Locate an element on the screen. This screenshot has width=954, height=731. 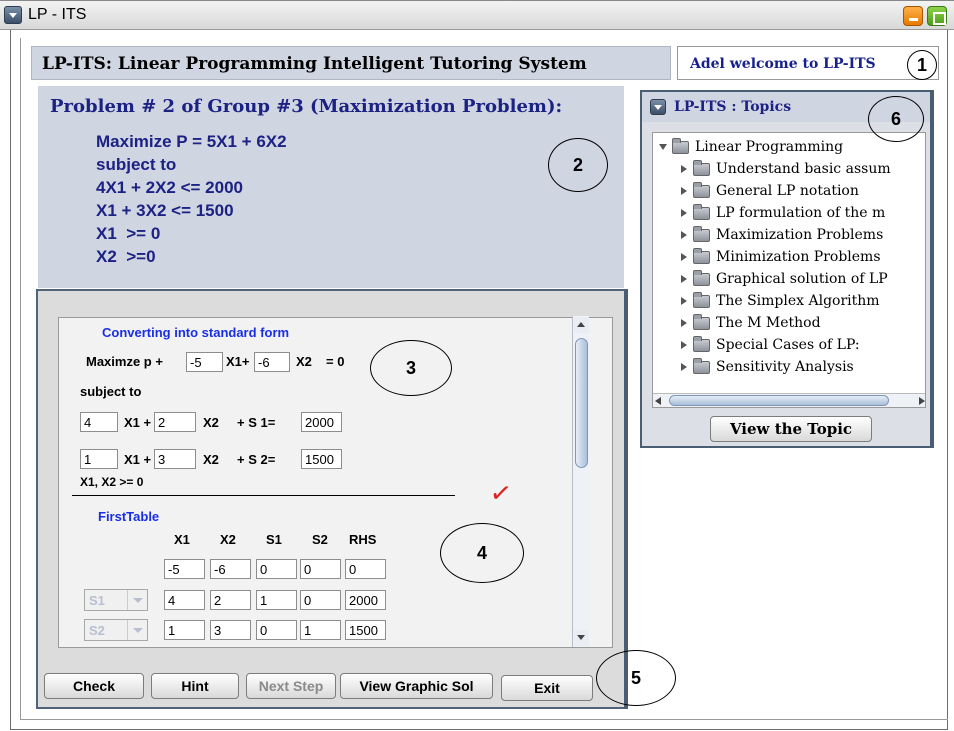
constraint2-coef-x2 is located at coordinates (175, 459).